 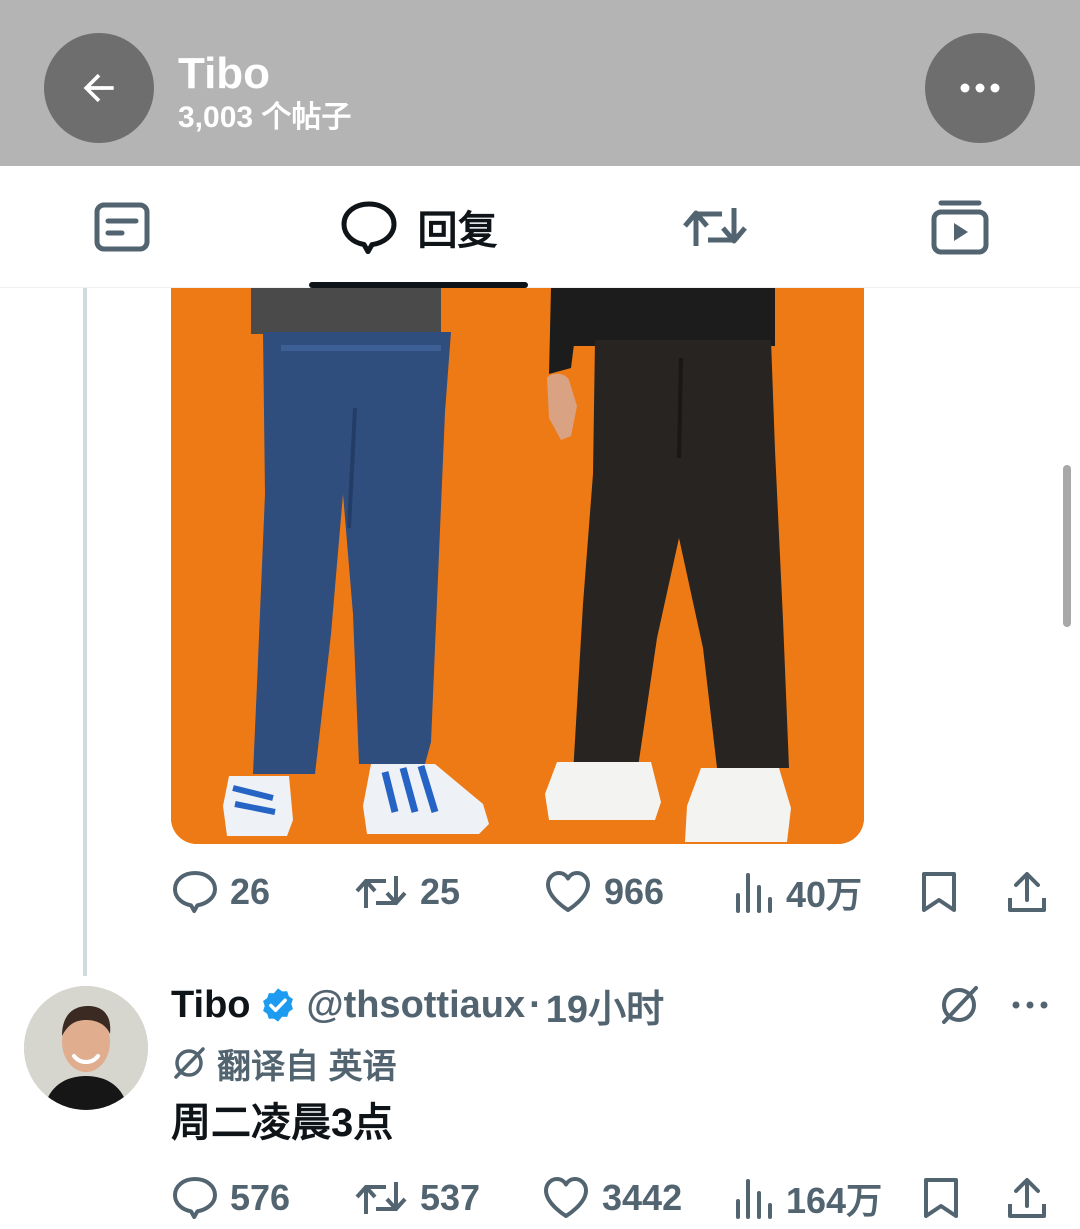 I want to click on reply-count: 576, so click(x=260, y=1197).